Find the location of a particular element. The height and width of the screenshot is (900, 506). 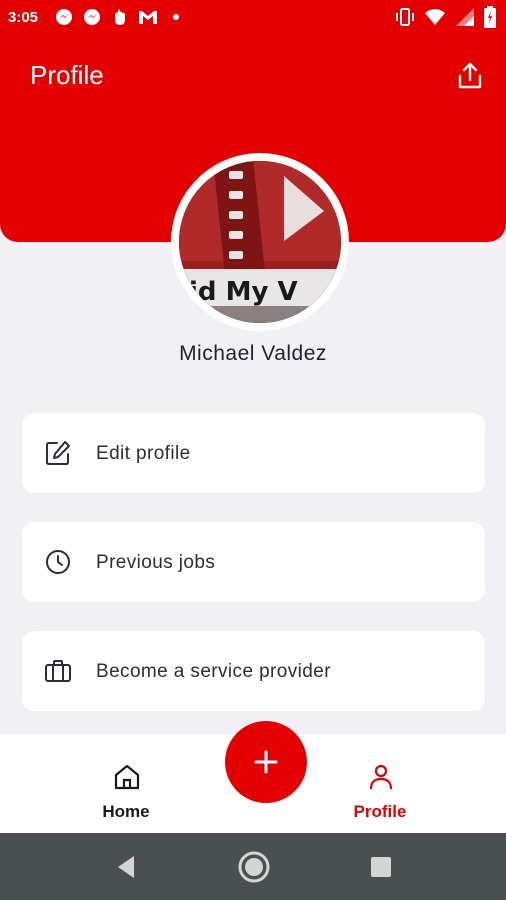

share-icon is located at coordinates (470, 75).